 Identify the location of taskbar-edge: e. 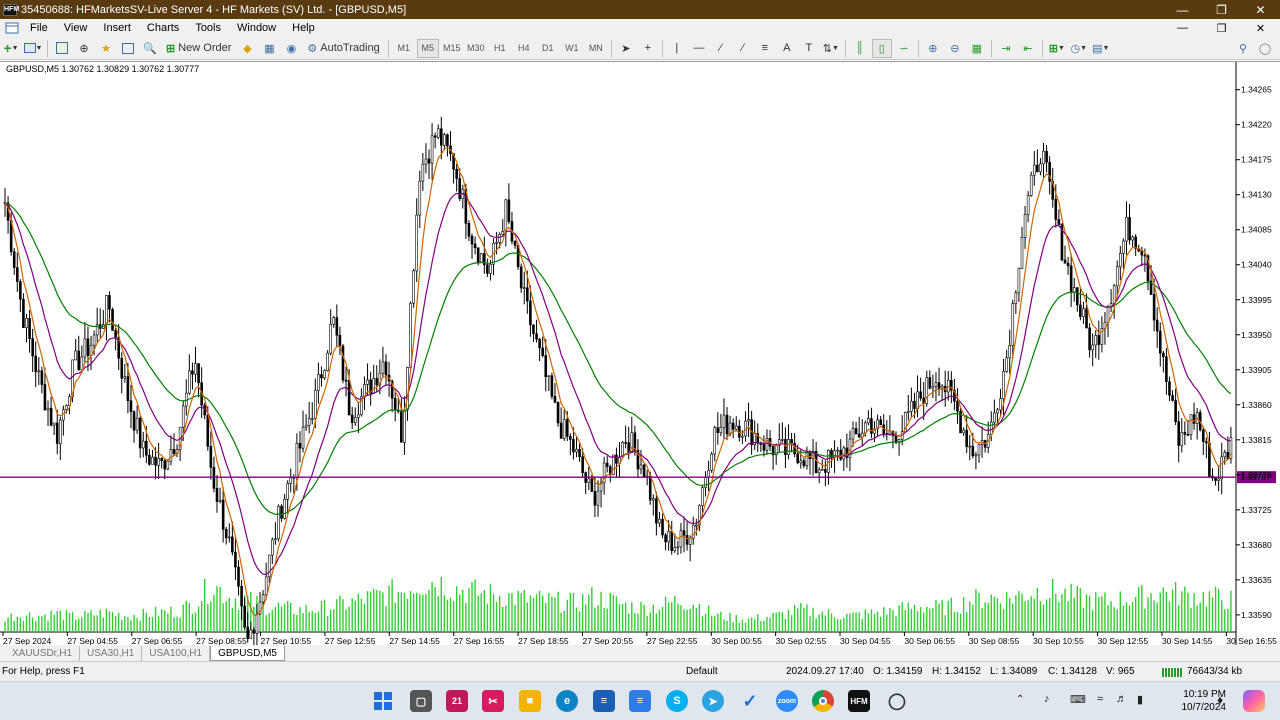
(567, 701).